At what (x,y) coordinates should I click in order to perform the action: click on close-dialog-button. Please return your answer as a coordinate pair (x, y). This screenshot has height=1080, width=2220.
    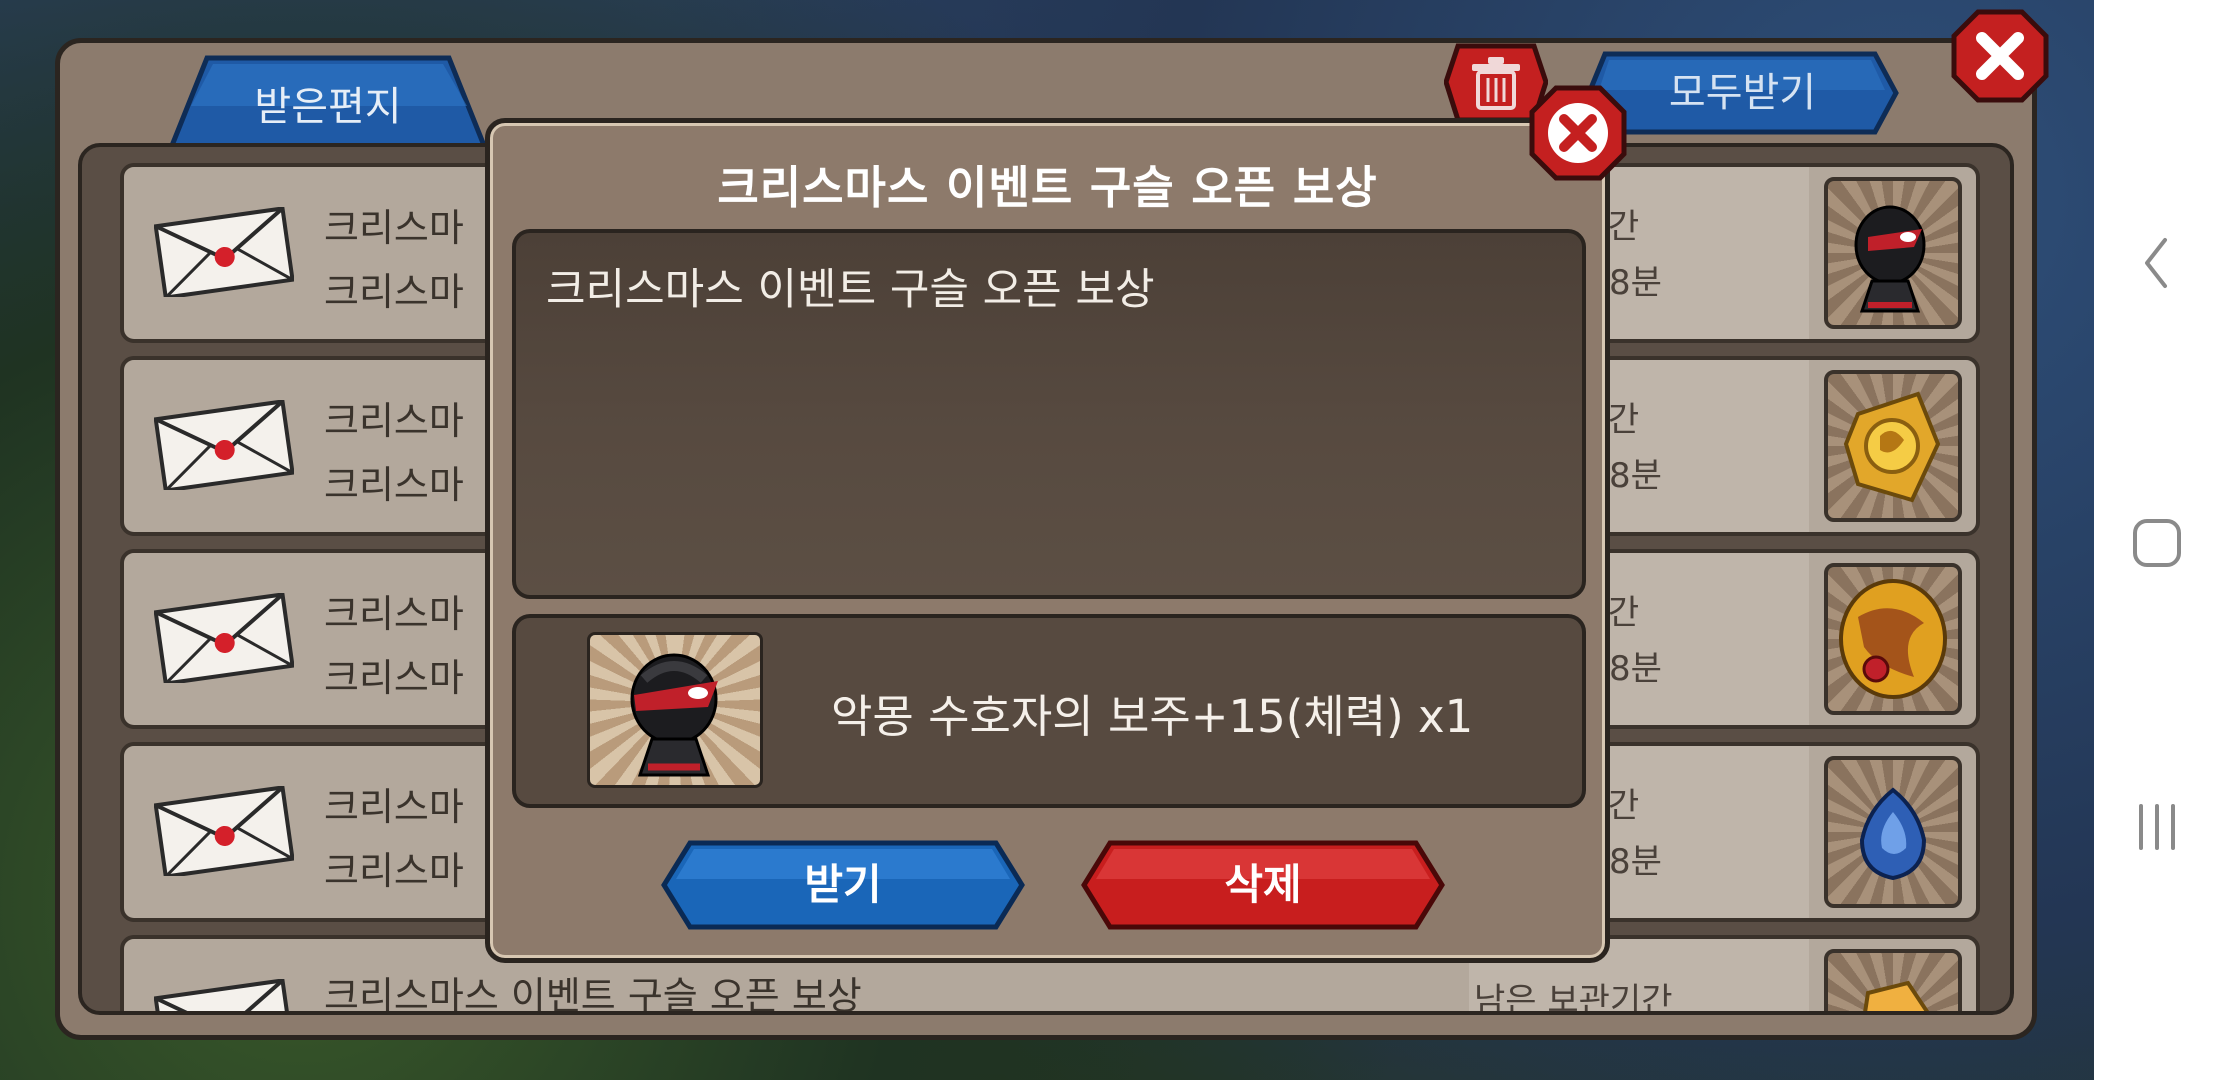
    Looking at the image, I should click on (1578, 133).